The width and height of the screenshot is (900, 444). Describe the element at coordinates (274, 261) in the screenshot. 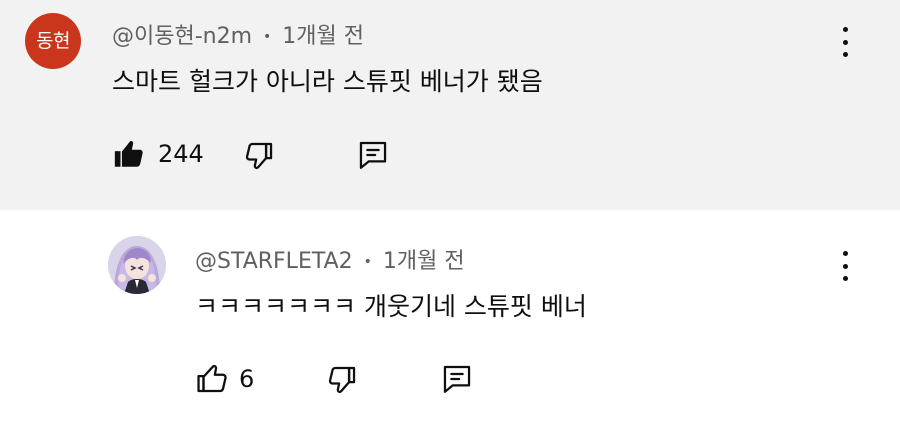

I see `author-name: @STARFLETA2` at that location.